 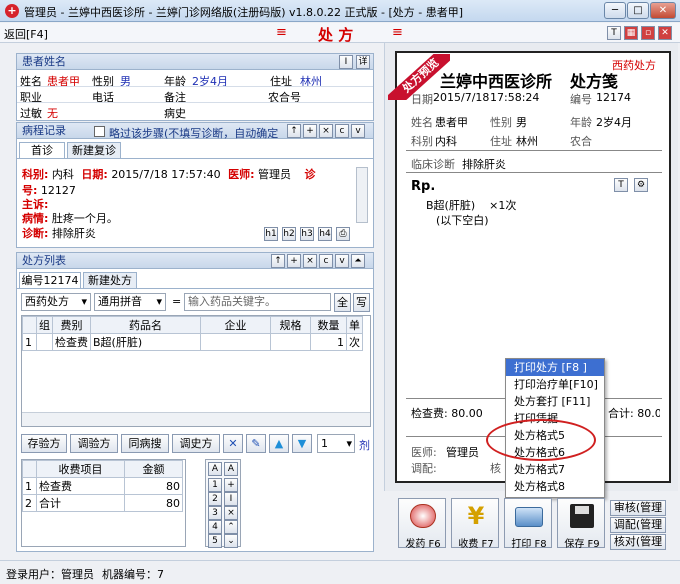 I want to click on patient-detail-button: 详, so click(x=363, y=62).